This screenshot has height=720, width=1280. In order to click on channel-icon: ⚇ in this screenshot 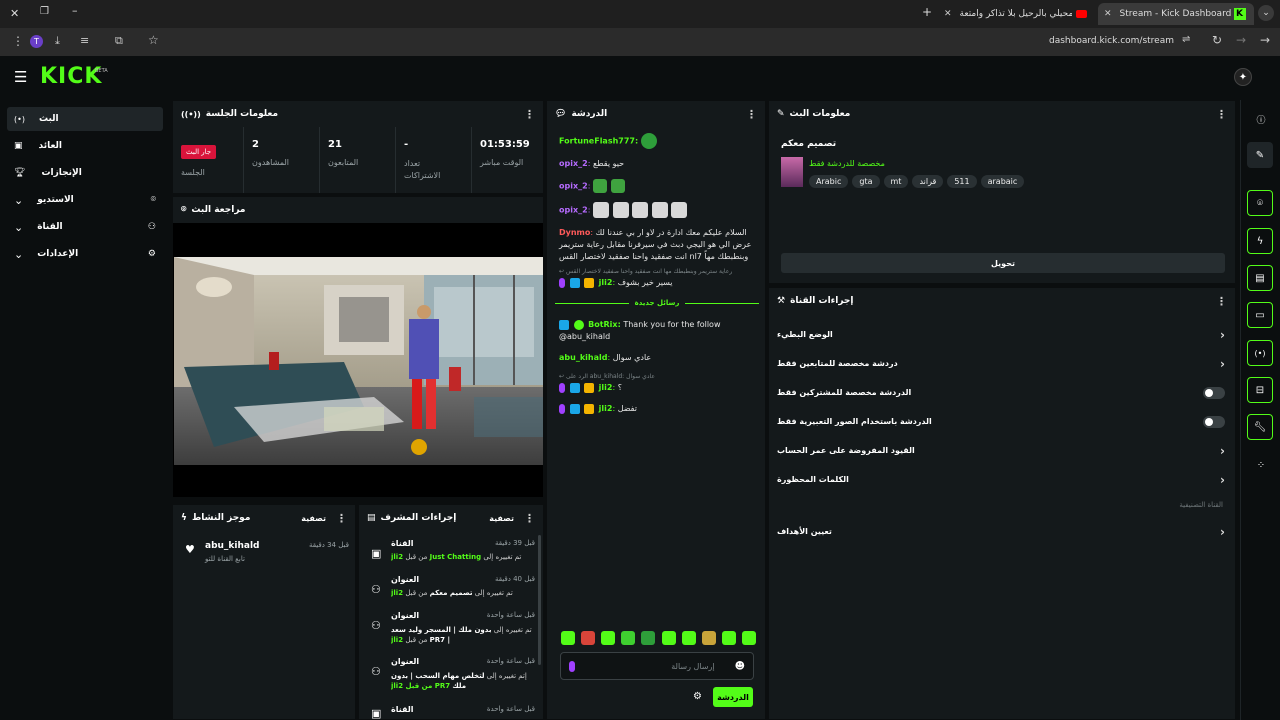, I will do `click(151, 227)`.